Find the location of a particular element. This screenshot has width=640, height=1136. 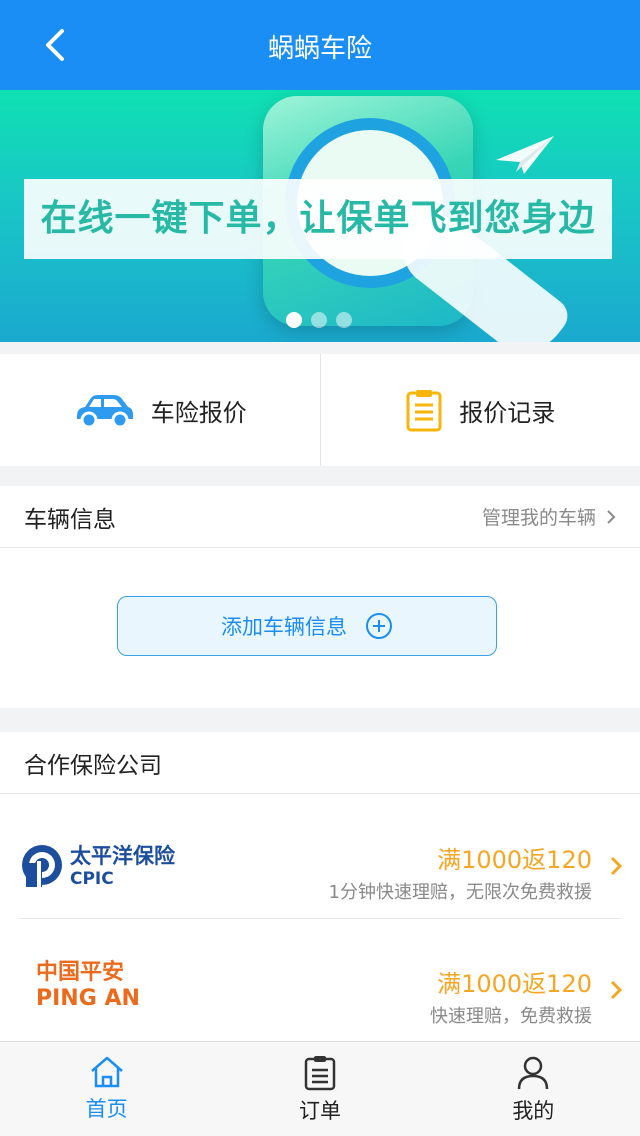

tab-home: 首页 is located at coordinates (106, 1089).